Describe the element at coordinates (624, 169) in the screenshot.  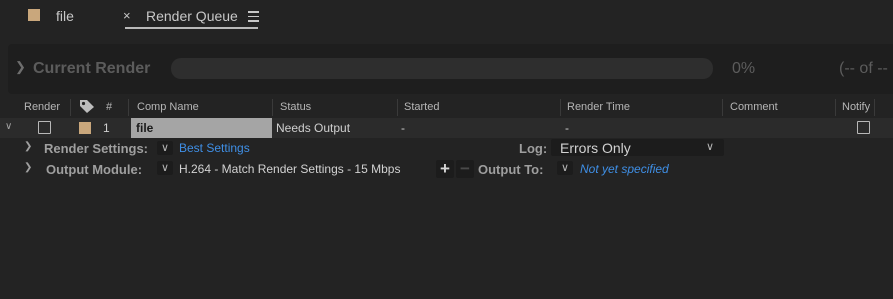
I see `output-to-link: Not yet specified` at that location.